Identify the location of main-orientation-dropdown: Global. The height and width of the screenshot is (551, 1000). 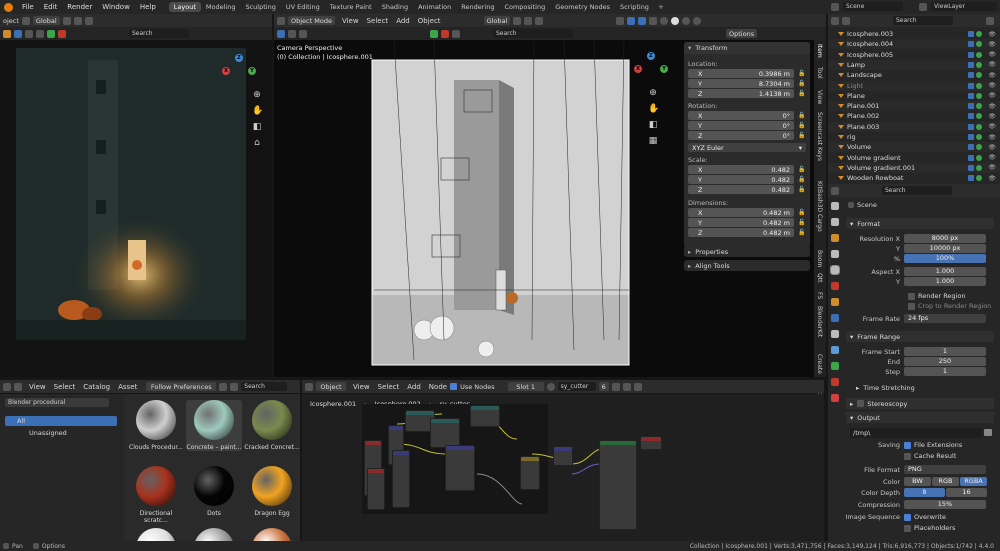
(497, 20).